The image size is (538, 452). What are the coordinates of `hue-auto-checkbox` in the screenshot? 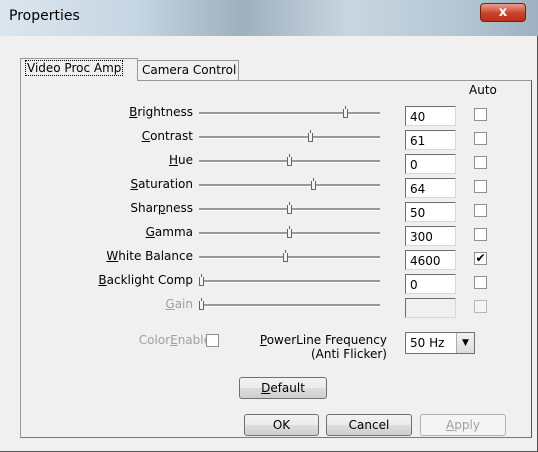 It's located at (480, 162).